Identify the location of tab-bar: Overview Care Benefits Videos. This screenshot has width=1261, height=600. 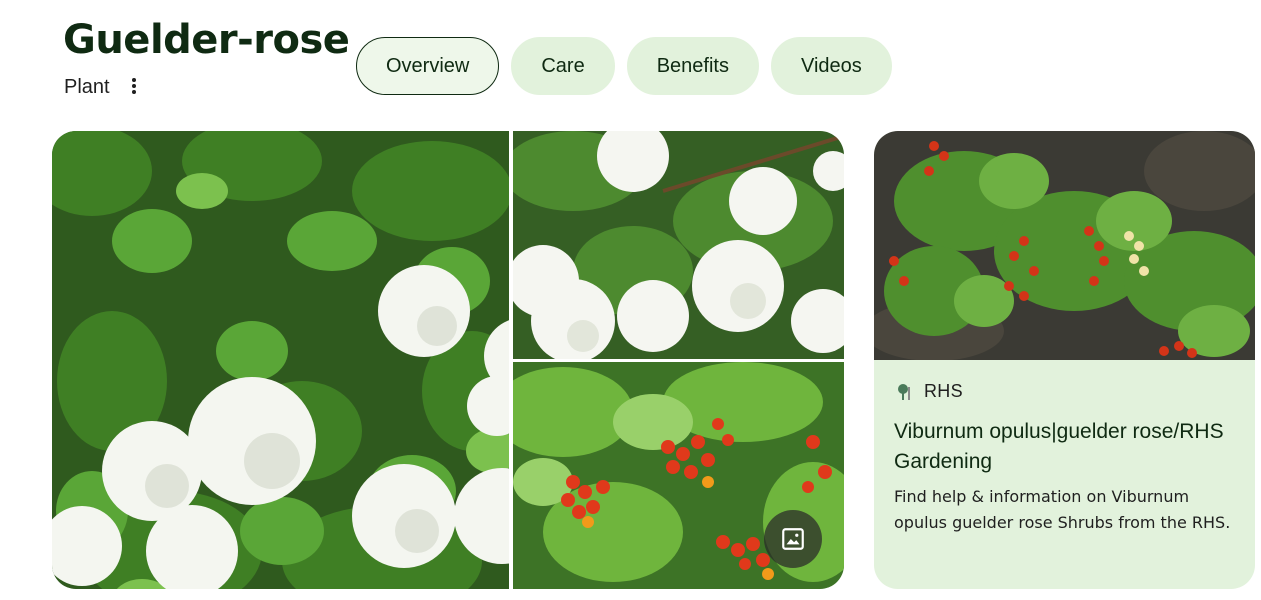
(624, 66).